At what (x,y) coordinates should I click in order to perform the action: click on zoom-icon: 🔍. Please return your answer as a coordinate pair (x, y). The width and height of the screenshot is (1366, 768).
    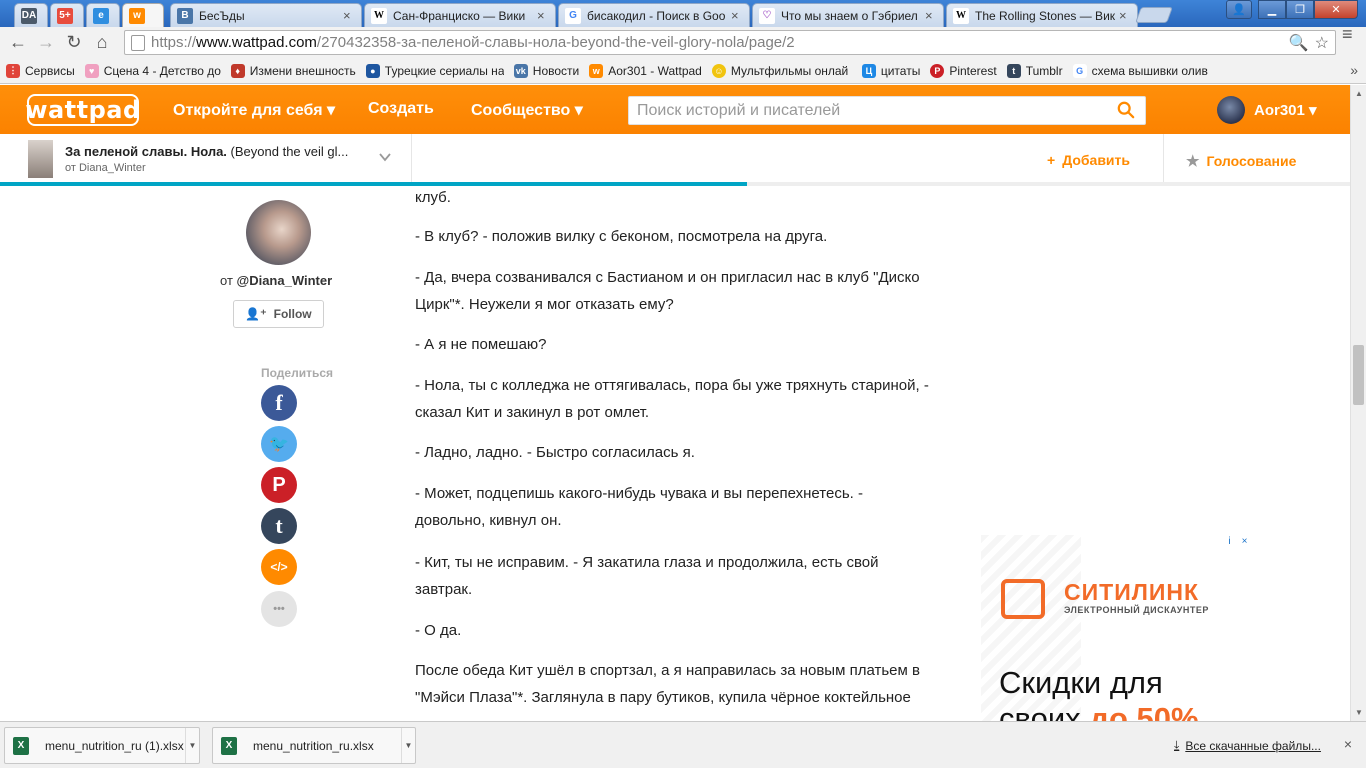
    Looking at the image, I should click on (1299, 43).